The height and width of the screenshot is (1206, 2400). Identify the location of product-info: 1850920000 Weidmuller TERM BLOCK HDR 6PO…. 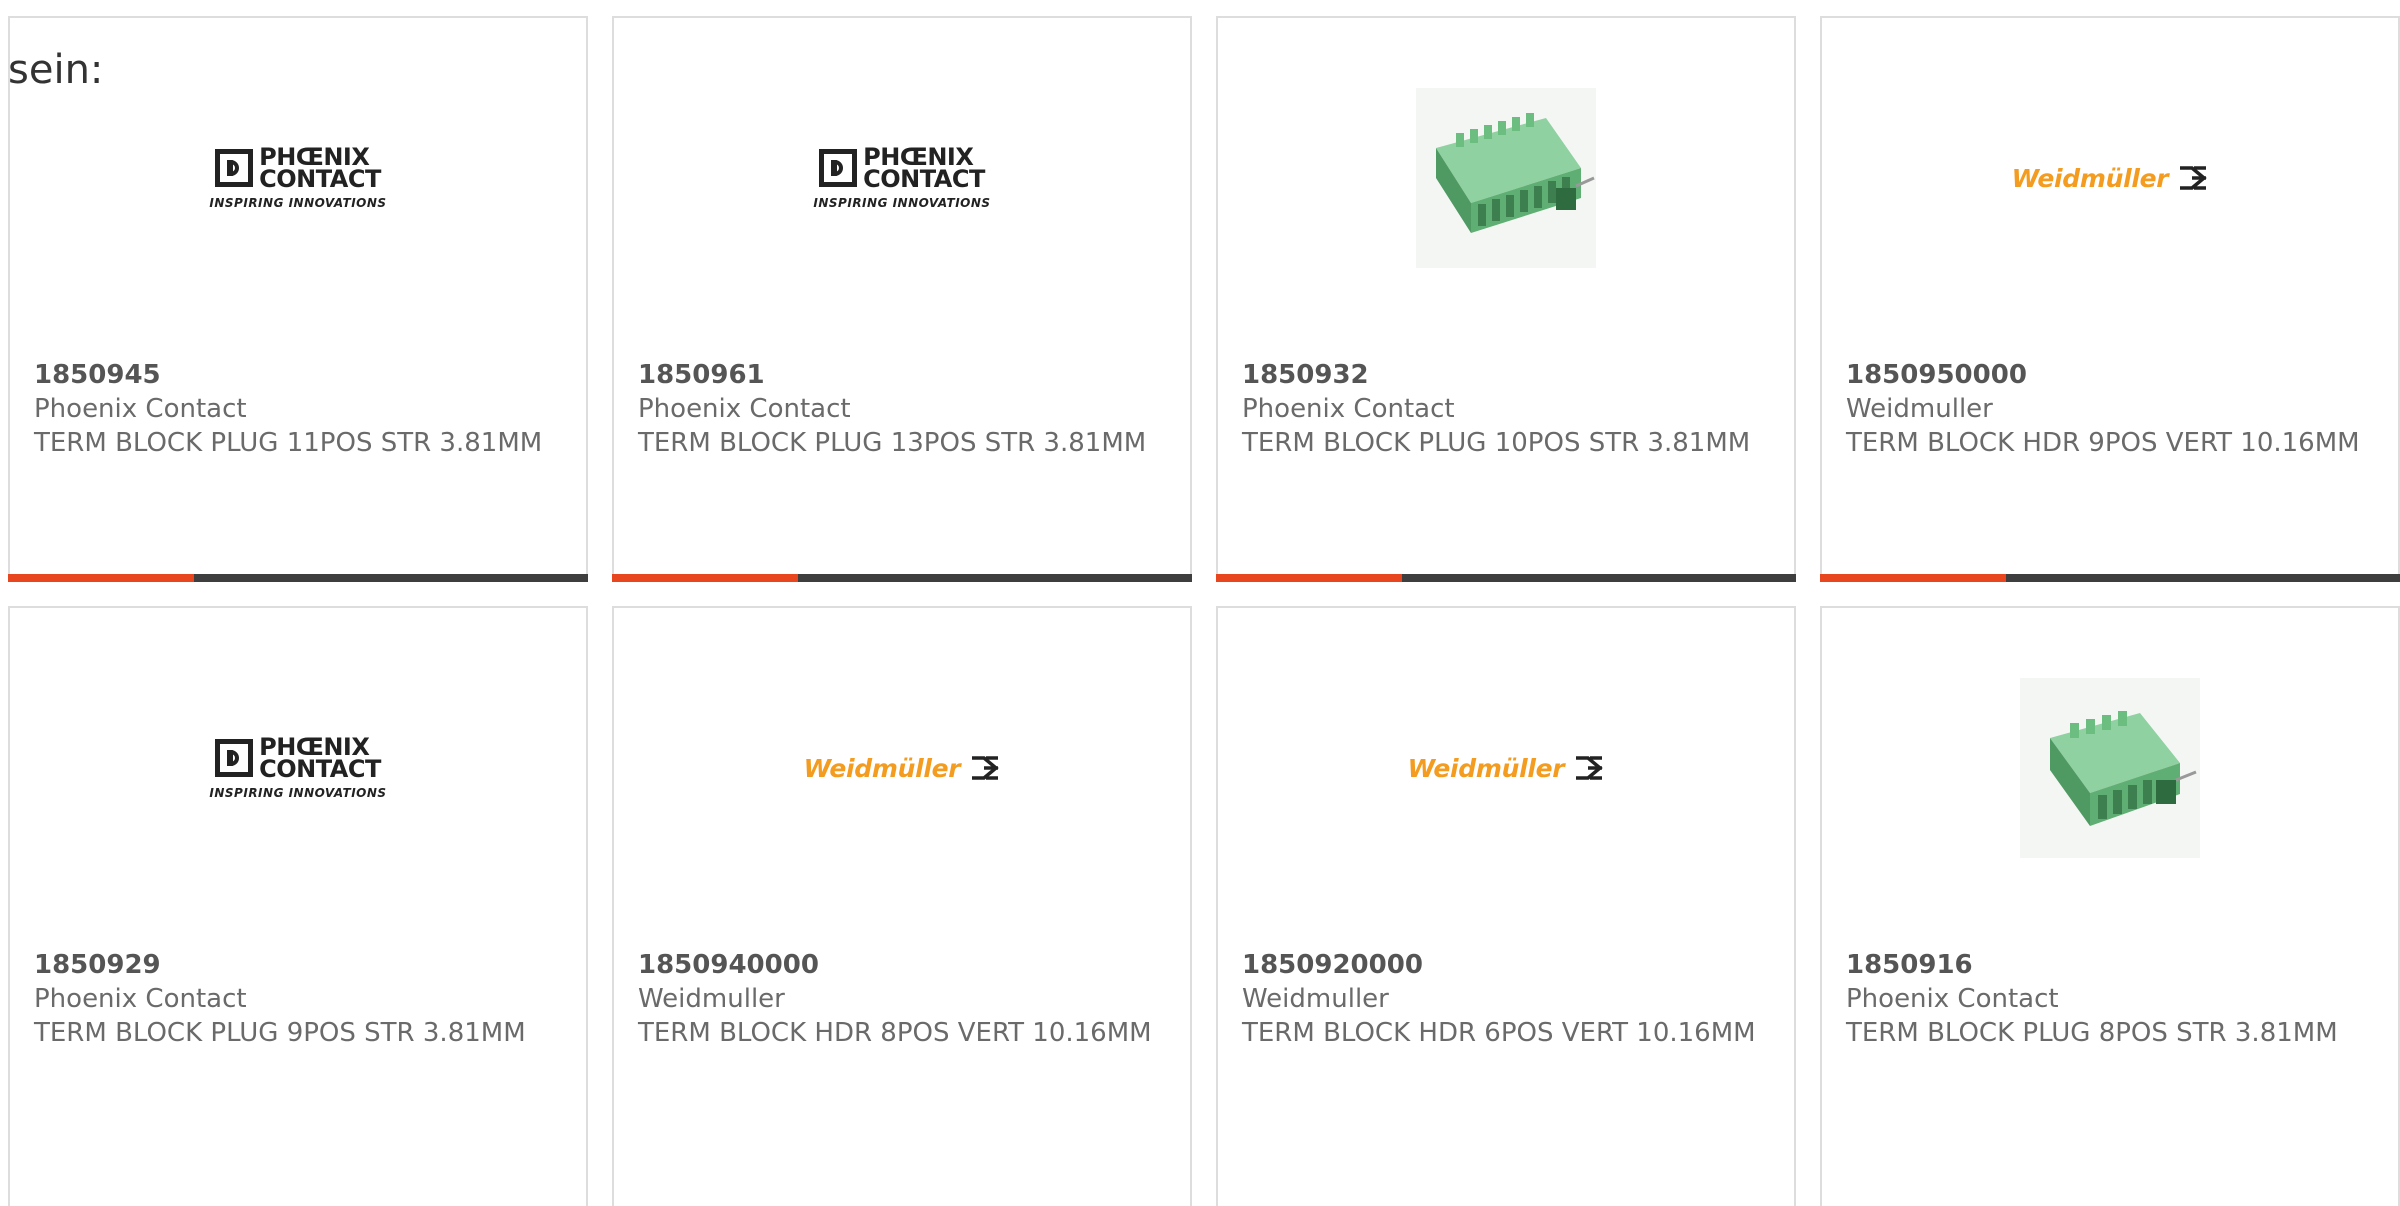
(1502, 999).